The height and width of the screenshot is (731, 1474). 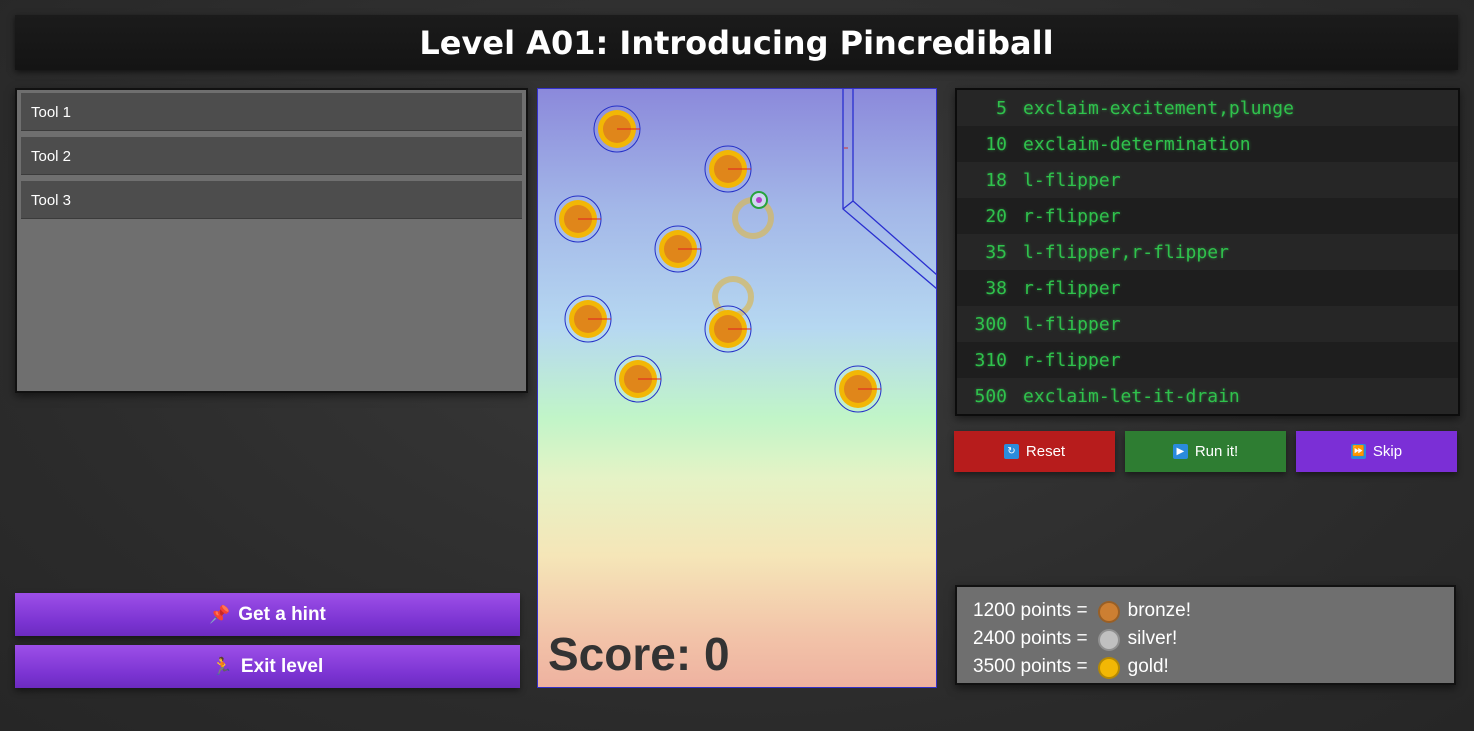 I want to click on medal-points: 2400 points =, so click(x=1030, y=638).